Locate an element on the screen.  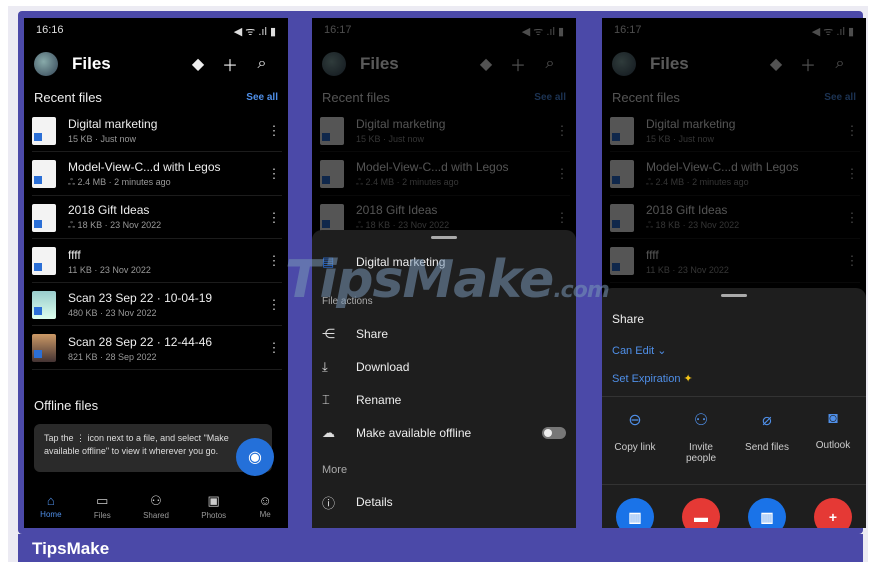
nav-item-files: ▭ Files is located at coordinates (102, 506).